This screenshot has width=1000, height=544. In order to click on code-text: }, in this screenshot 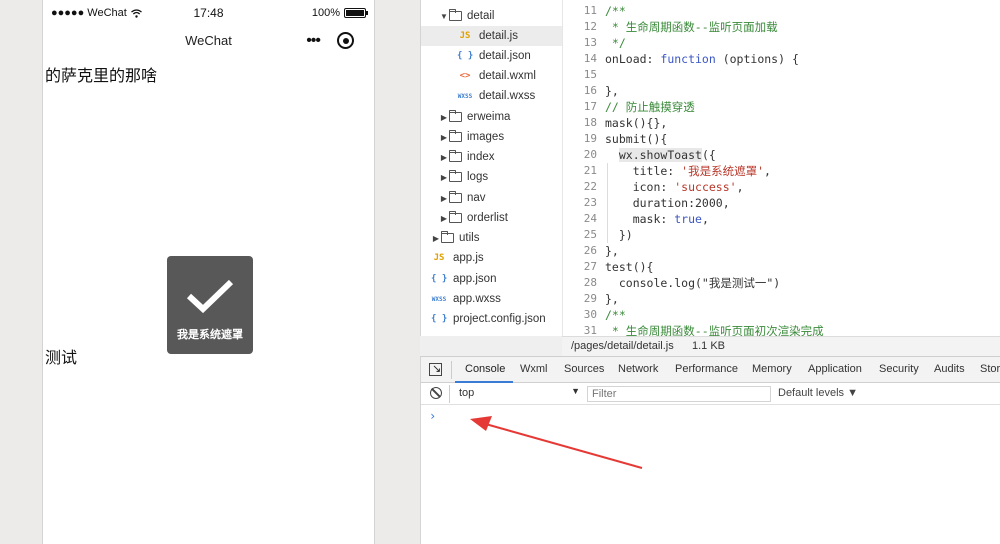, I will do `click(612, 299)`.